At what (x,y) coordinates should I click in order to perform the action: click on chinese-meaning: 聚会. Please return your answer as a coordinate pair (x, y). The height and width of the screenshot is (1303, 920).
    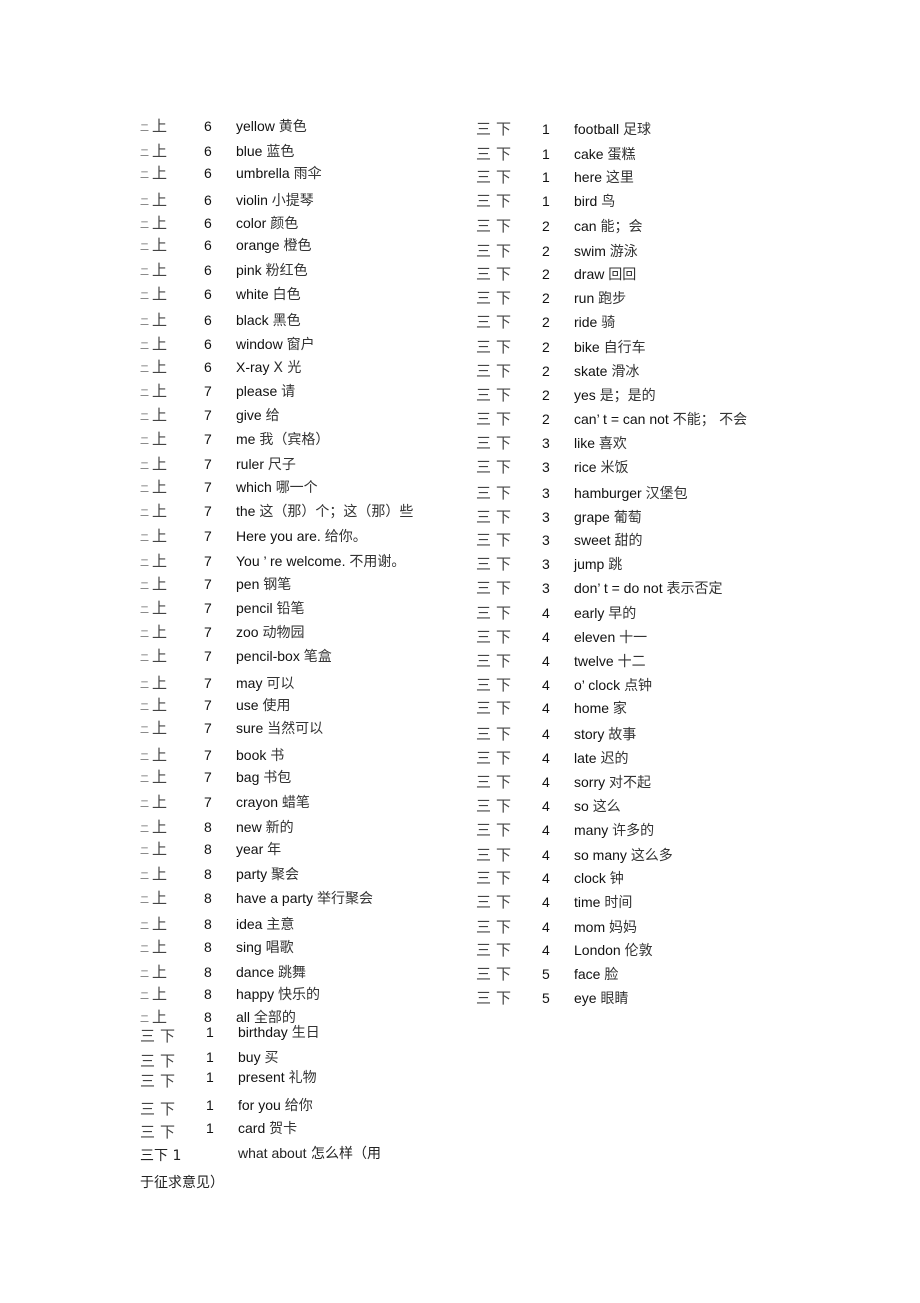
    Looking at the image, I should click on (285, 875).